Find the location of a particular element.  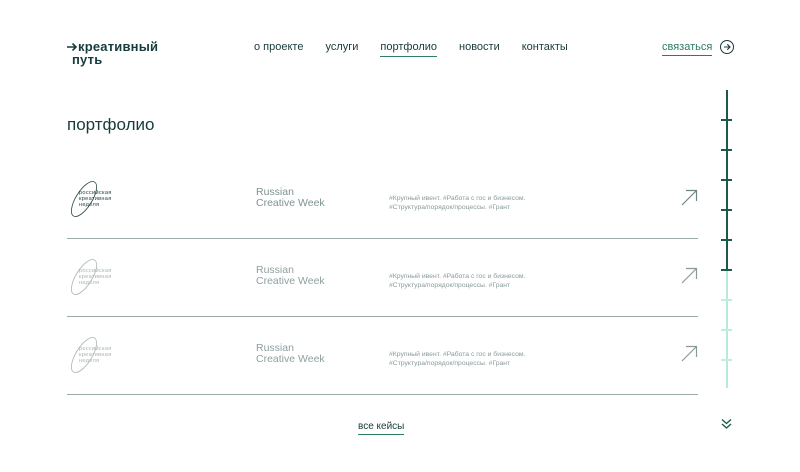

nav-item-portfolio: портфолио is located at coordinates (409, 49).